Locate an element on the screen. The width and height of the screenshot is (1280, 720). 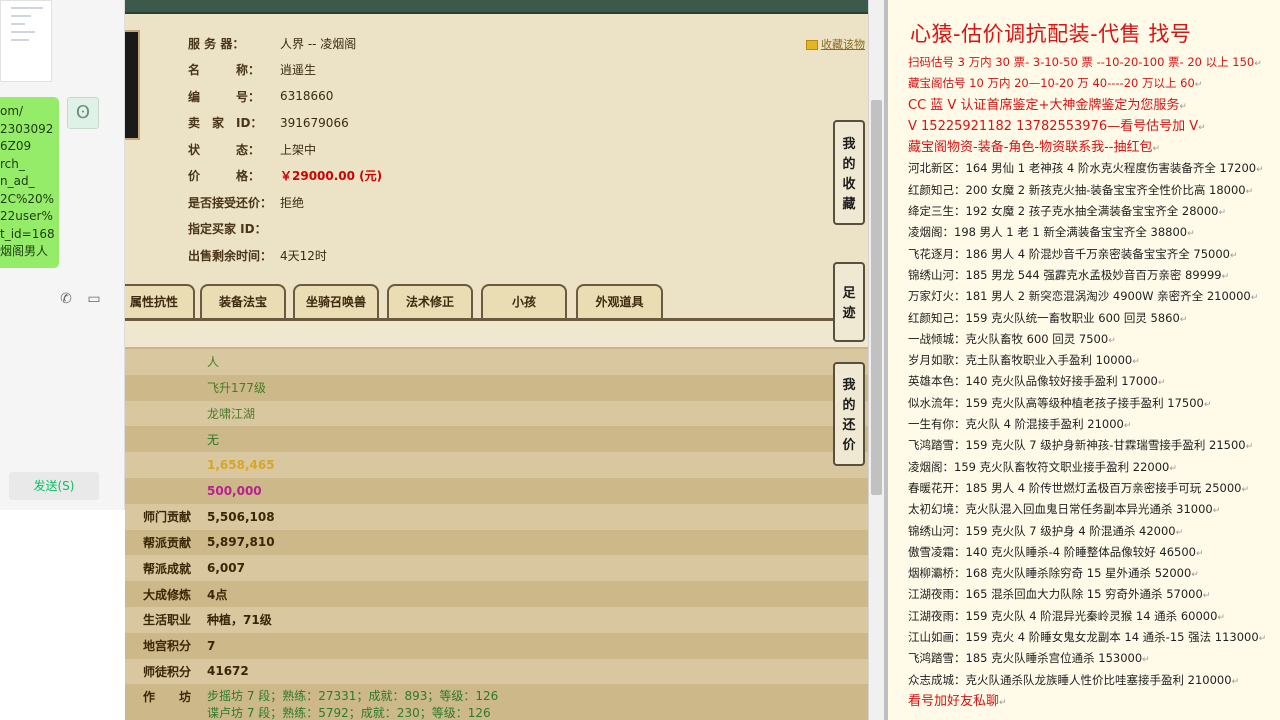
table-row: 生活职业 种植，71级 is located at coordinates (496, 619).